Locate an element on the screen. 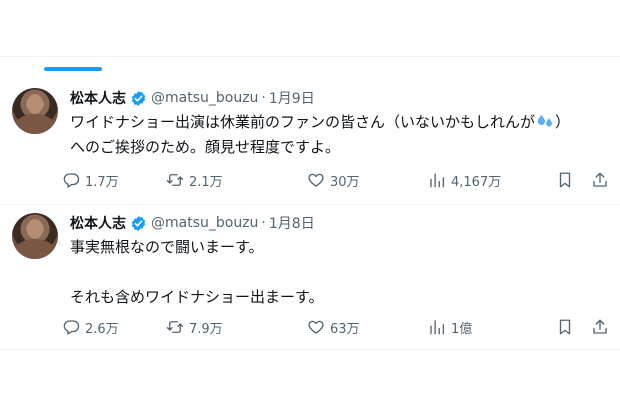  like-count: 63万 is located at coordinates (345, 329).